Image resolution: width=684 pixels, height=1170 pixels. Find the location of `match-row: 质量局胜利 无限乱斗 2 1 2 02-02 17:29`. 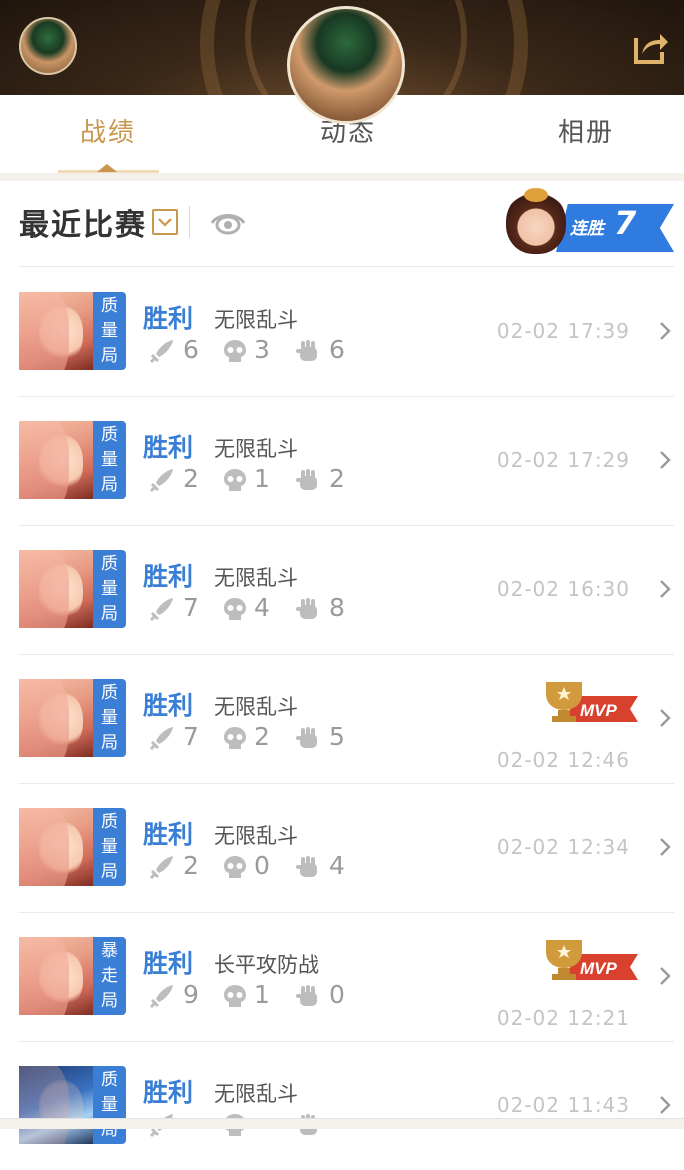

match-row: 质量局胜利 无限乱斗 2 1 2 02-02 17:29 is located at coordinates (342, 460).